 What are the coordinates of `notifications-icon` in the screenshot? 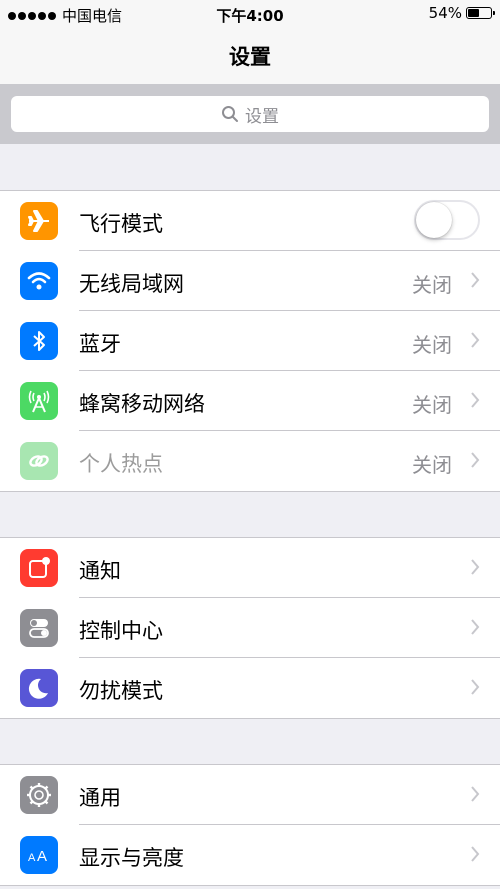 It's located at (39, 568).